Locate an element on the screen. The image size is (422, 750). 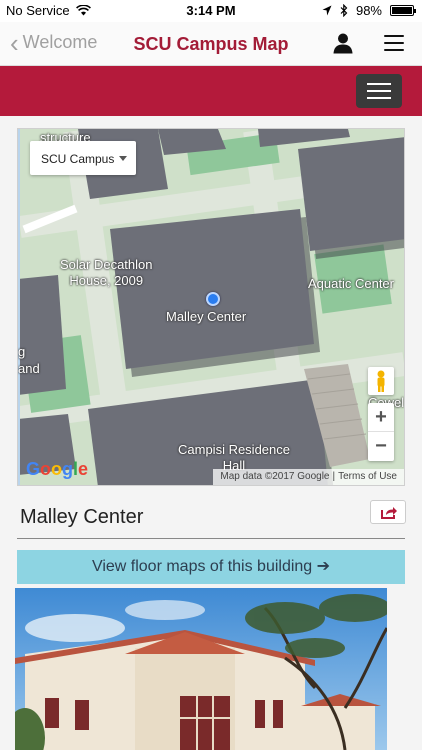
map-data-credit: Map data ©2017 Google is located at coordinates (275, 476).